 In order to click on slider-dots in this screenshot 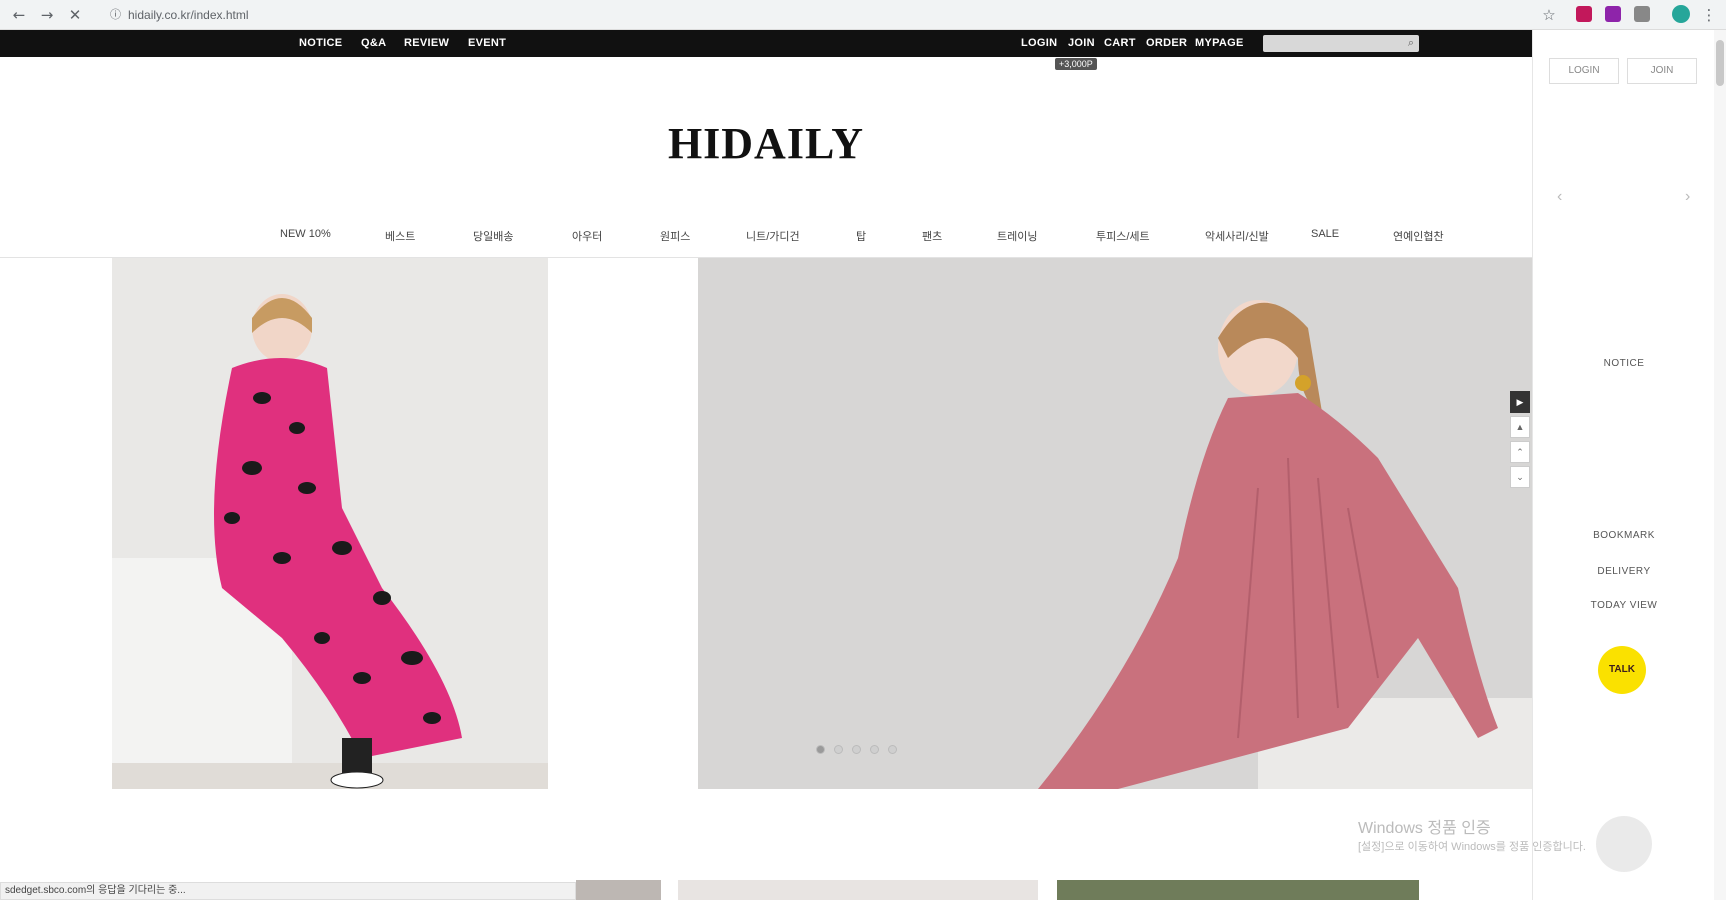, I will do `click(861, 750)`.